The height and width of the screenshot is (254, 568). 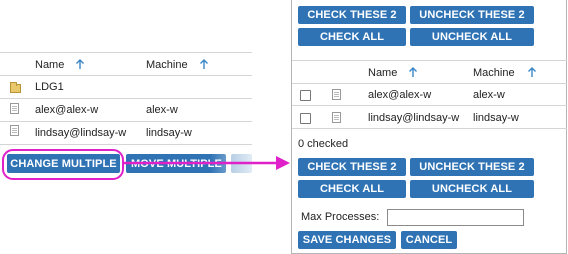 I want to click on left-header-machine: Machine, so click(x=167, y=65).